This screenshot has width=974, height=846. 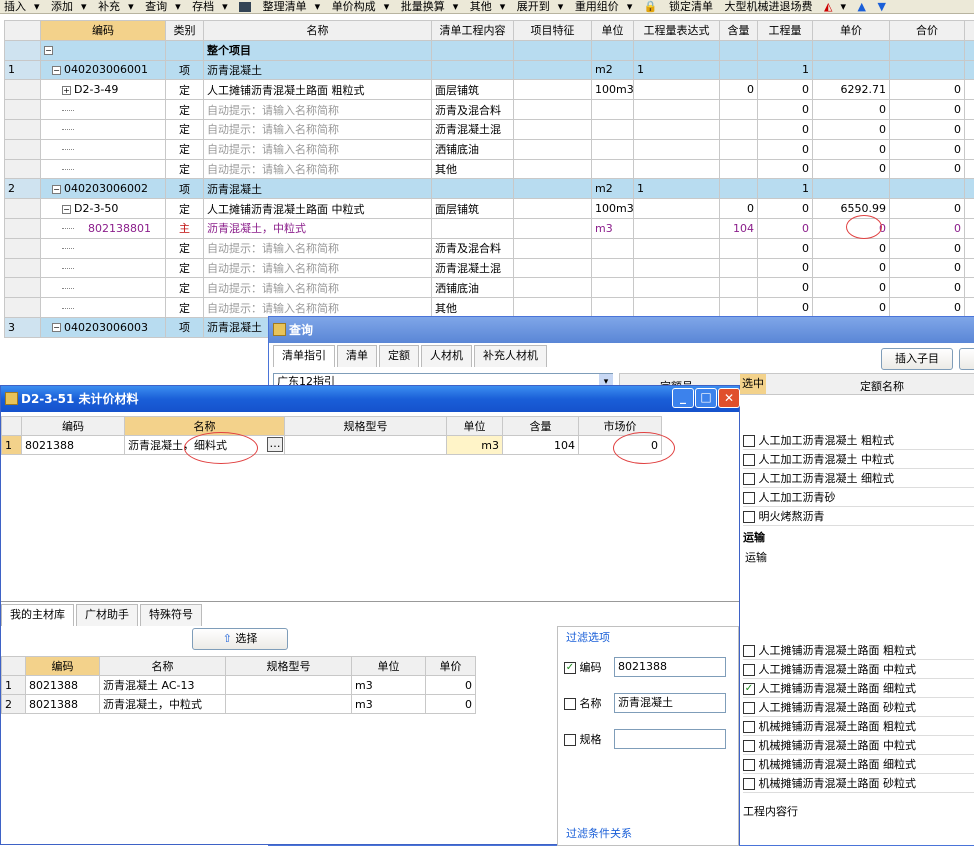 I want to click on cell-amount, so click(x=785, y=50).